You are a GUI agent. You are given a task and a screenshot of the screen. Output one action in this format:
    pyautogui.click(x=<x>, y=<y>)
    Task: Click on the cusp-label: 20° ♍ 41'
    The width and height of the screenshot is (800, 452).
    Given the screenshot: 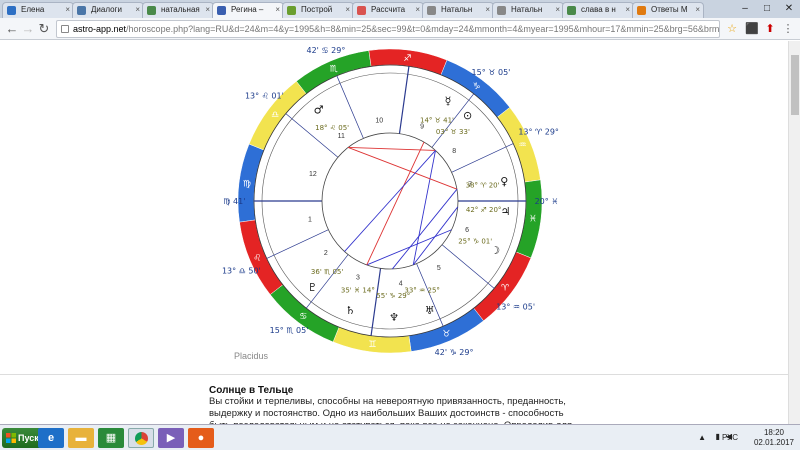 What is the action you would take?
    pyautogui.click(x=232, y=201)
    